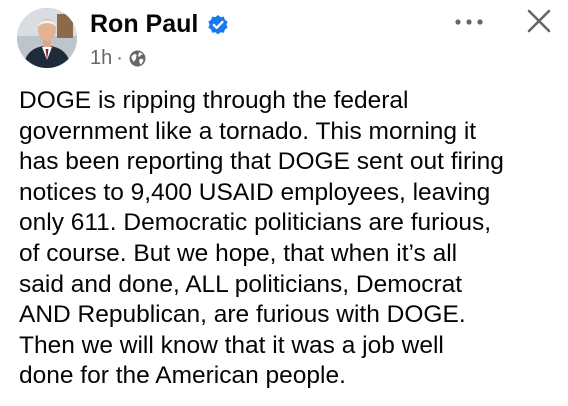 This screenshot has height=406, width=568. I want to click on more-options-button, so click(469, 22).